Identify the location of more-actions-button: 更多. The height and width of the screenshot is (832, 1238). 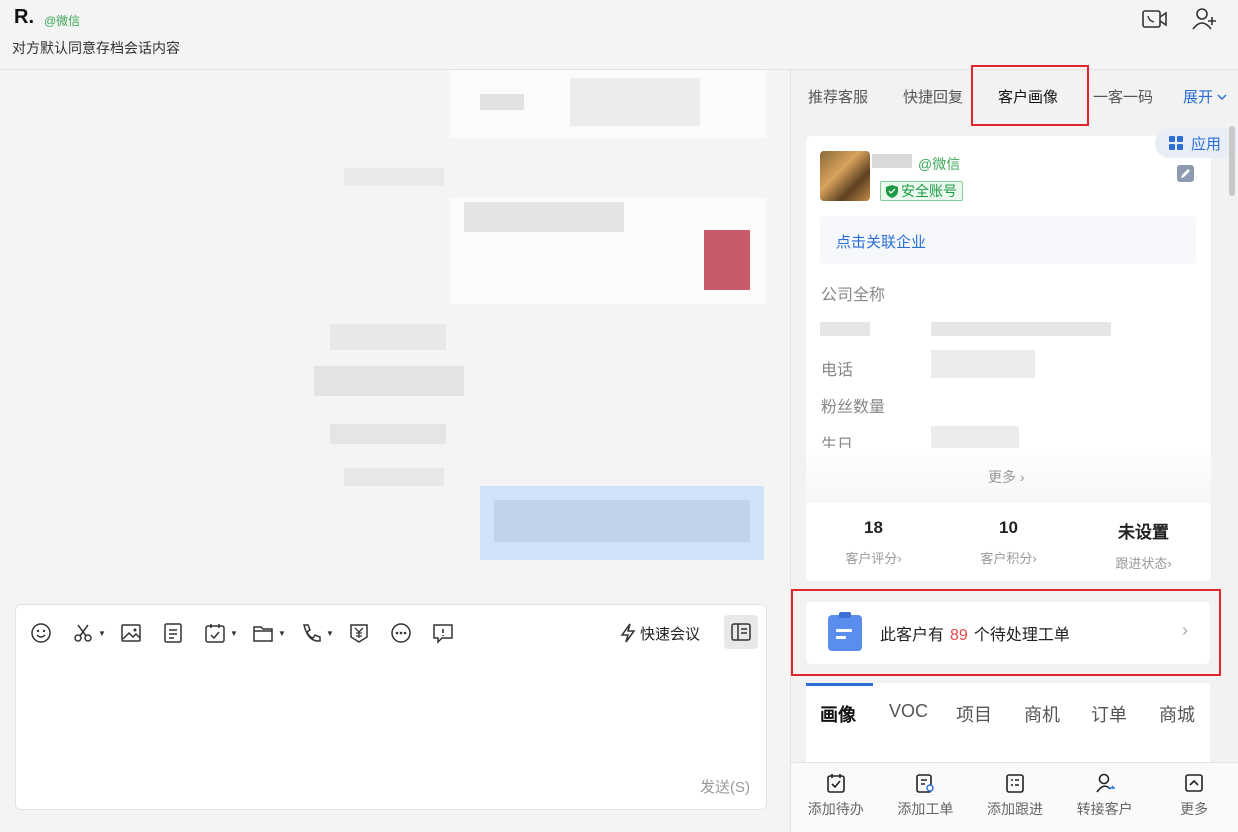
(1193, 797).